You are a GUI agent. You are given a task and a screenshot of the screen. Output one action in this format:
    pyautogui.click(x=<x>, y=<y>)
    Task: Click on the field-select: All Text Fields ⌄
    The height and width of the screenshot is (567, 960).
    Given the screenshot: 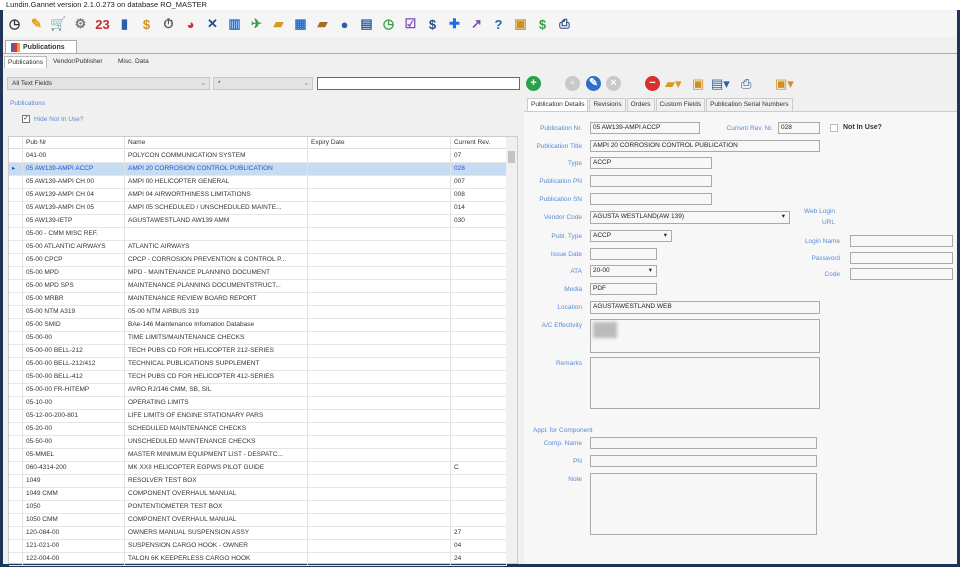 What is the action you would take?
    pyautogui.click(x=108, y=83)
    